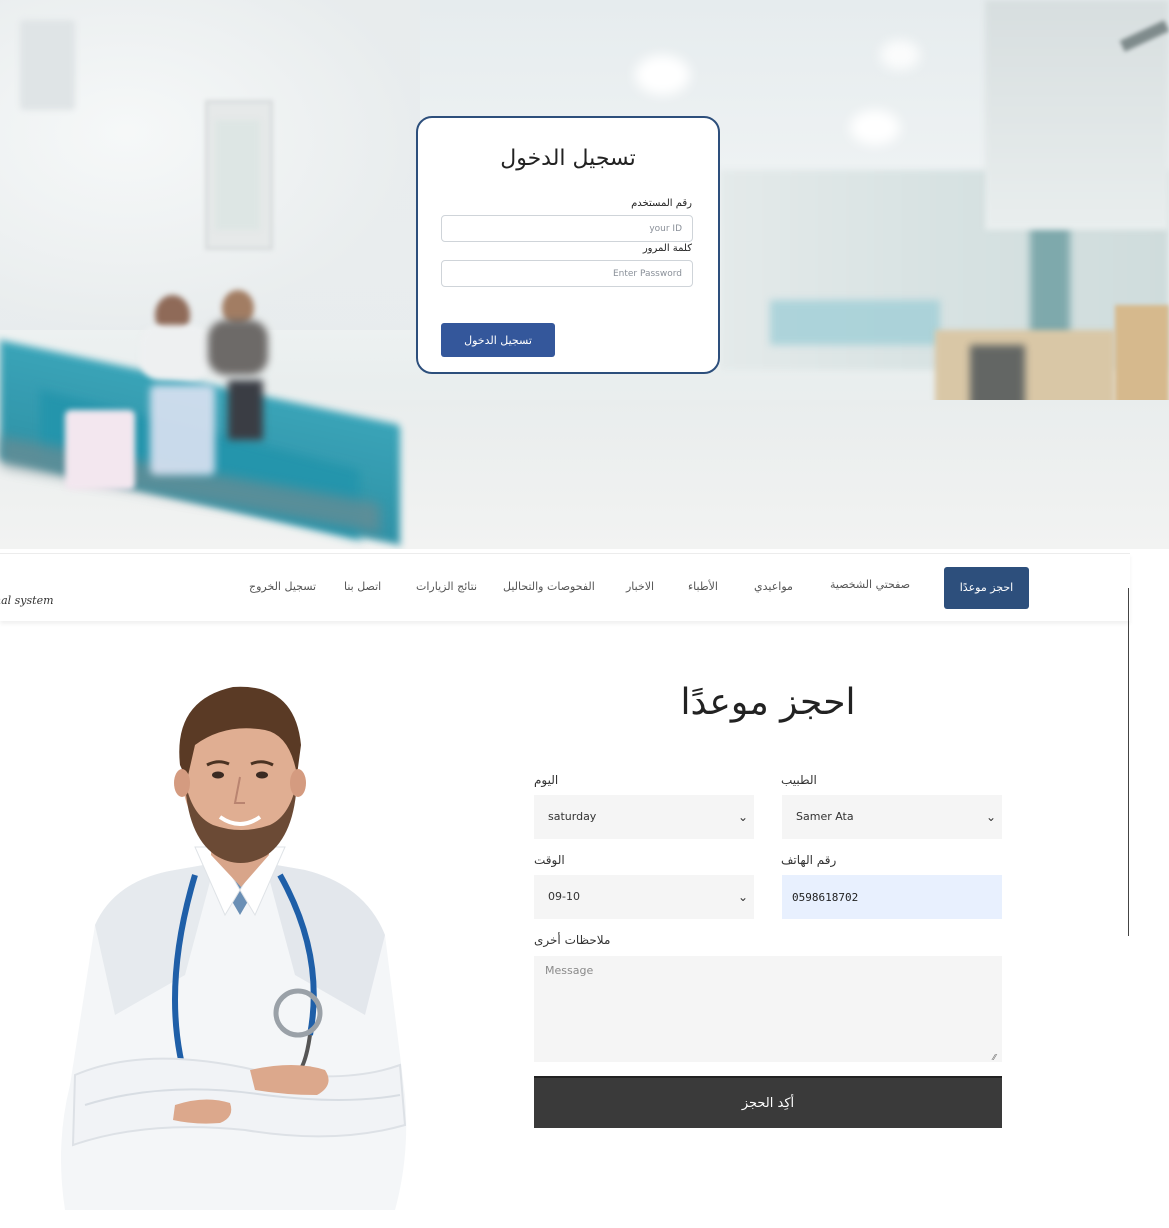  Describe the element at coordinates (661, 203) in the screenshot. I see `user-id-label: رقم المستخدم` at that location.